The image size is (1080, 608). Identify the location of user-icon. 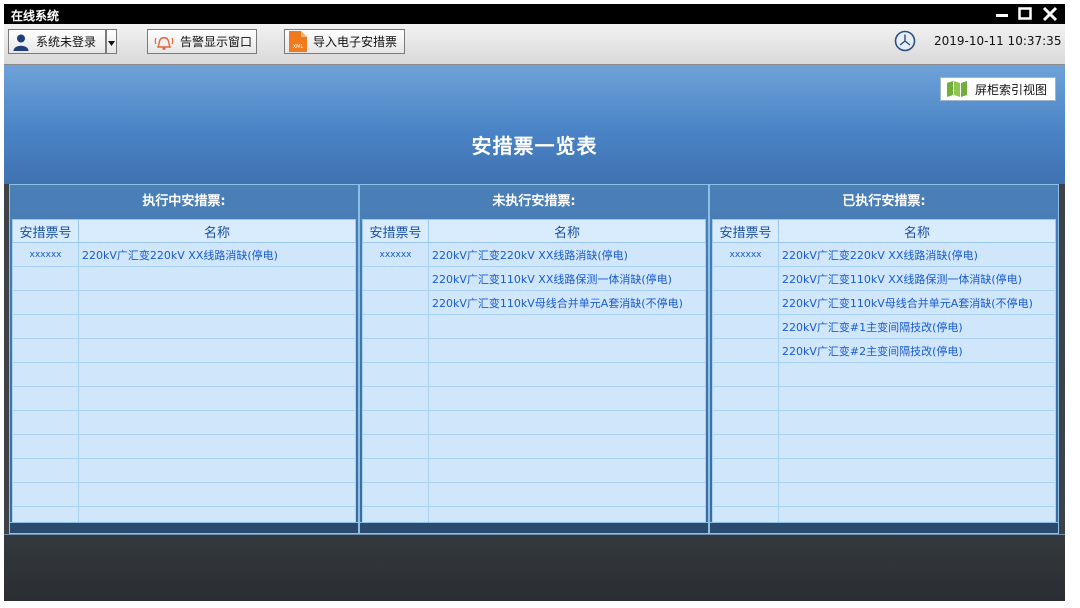
(21, 42).